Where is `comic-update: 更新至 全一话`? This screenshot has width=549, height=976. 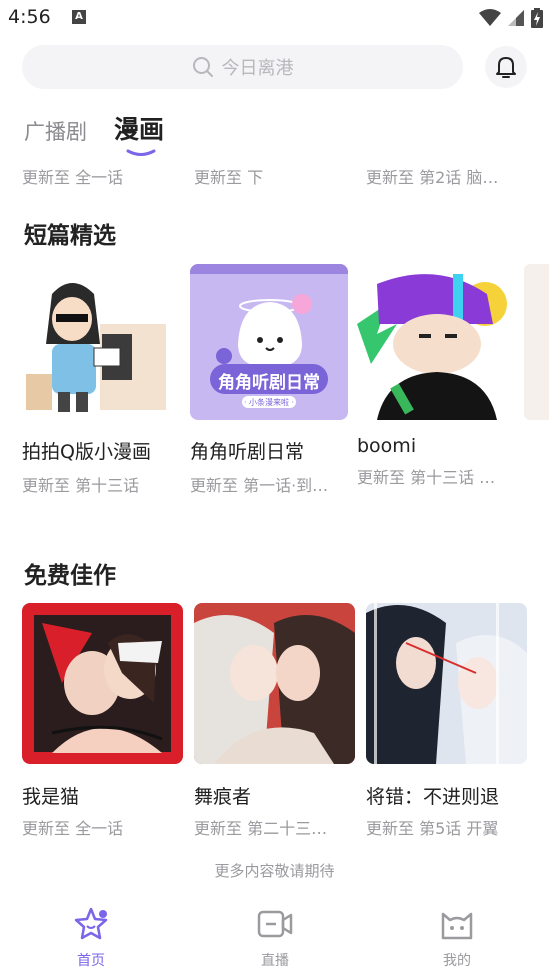 comic-update: 更新至 全一话 is located at coordinates (73, 828).